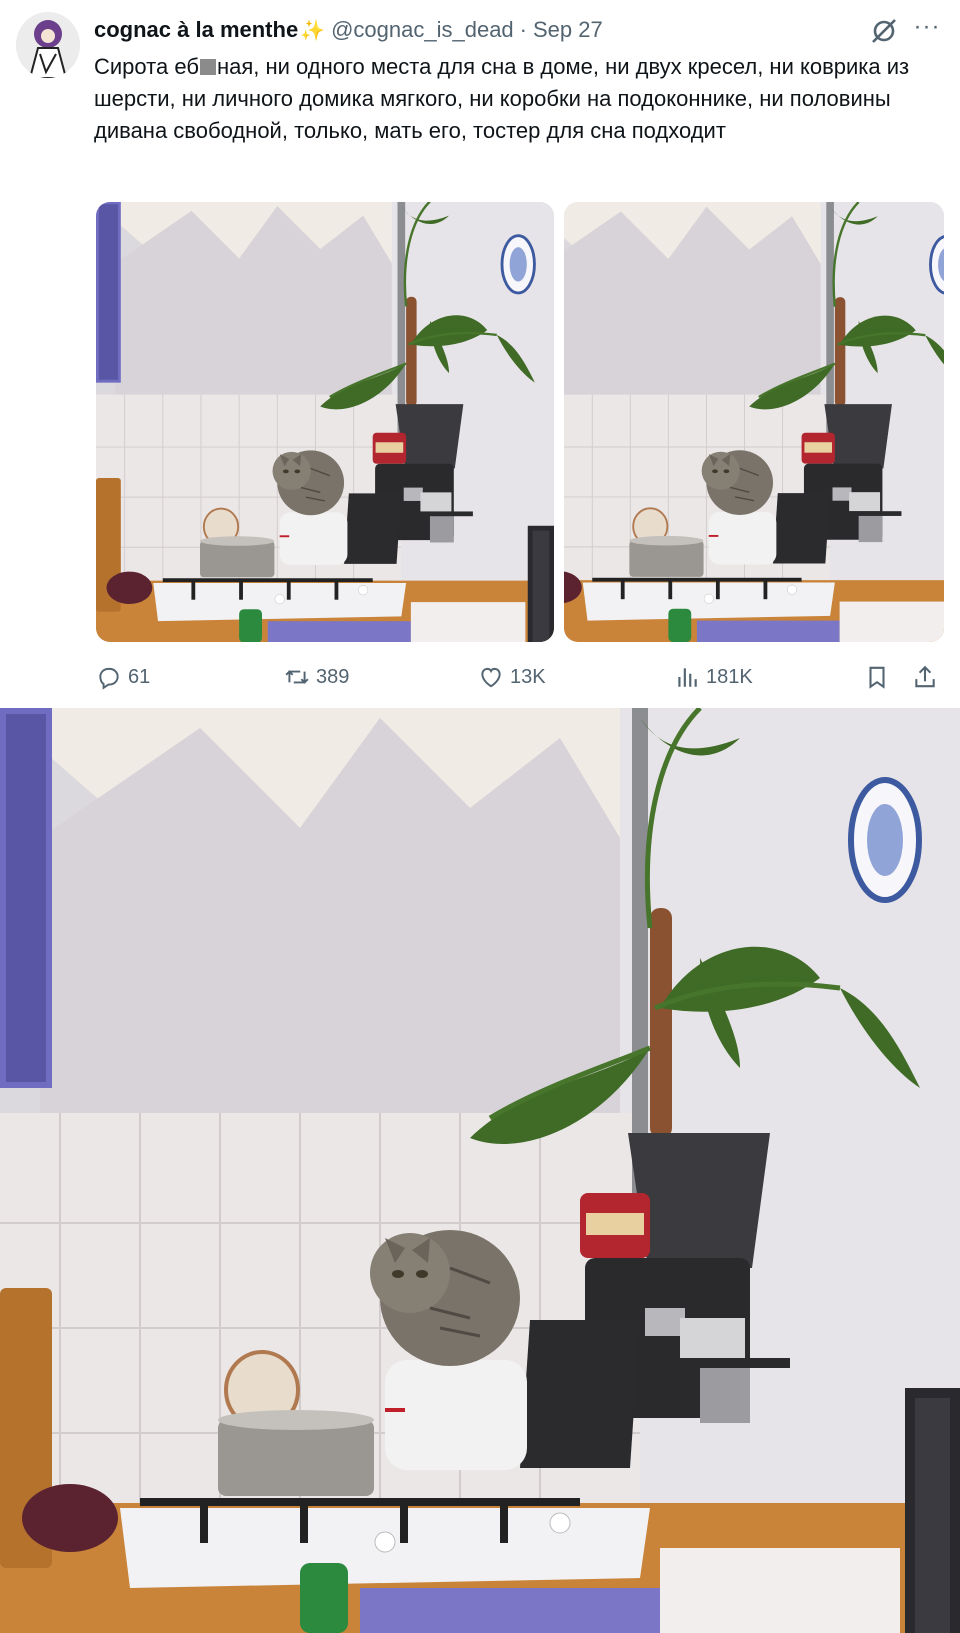  What do you see at coordinates (568, 30) in the screenshot?
I see `tweet-date: Sep 27` at bounding box center [568, 30].